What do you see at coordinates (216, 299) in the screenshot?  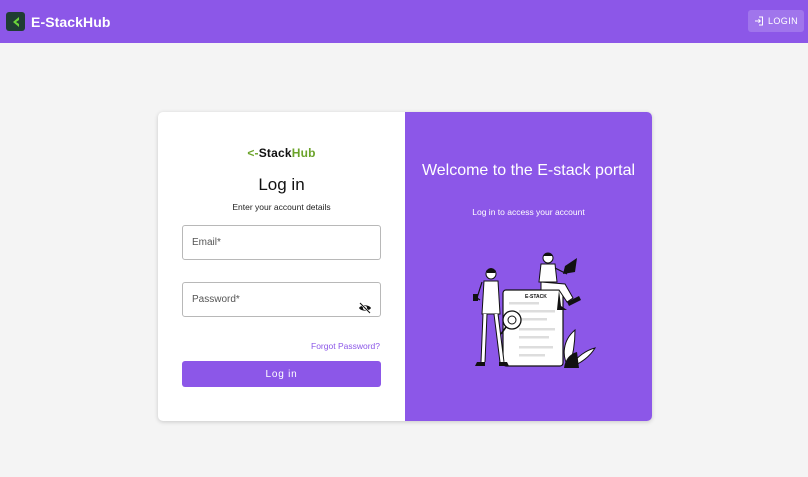 I see `password-label: Password*` at bounding box center [216, 299].